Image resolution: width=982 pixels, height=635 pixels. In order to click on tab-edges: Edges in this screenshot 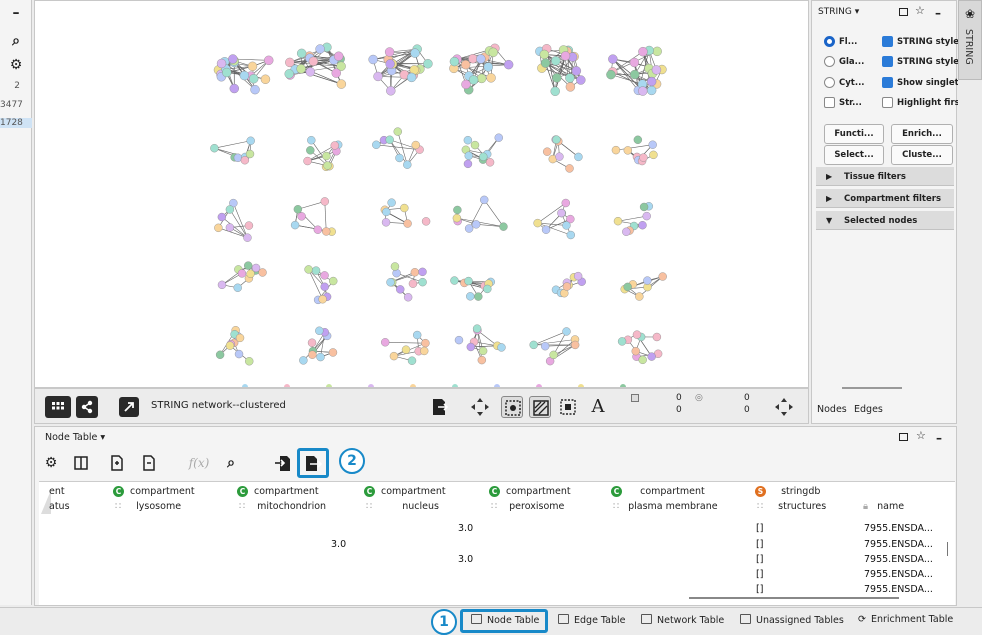, I will do `click(868, 409)`.